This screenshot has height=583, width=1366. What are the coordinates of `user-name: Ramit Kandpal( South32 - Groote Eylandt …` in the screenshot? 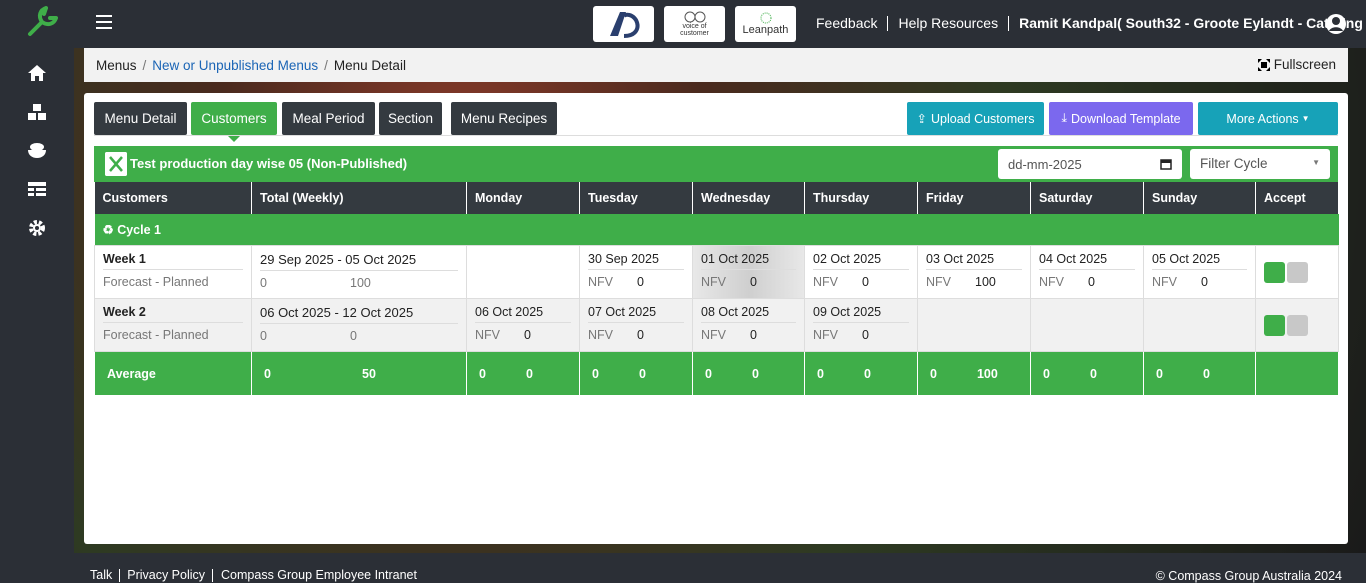 It's located at (1187, 23).